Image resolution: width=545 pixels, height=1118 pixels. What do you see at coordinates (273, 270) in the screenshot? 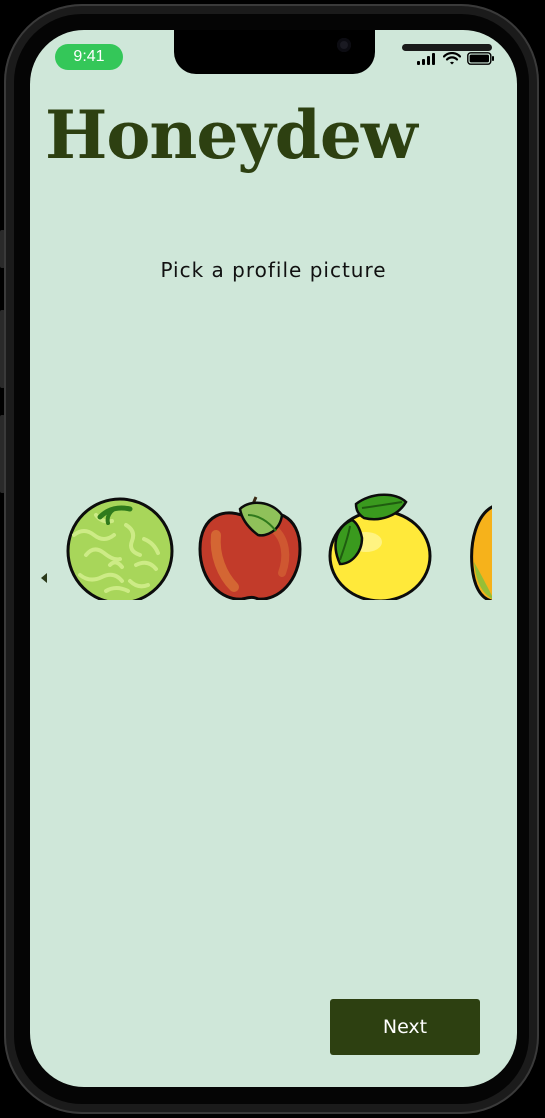
I see `page-subtitle: Pick a profile picture` at bounding box center [273, 270].